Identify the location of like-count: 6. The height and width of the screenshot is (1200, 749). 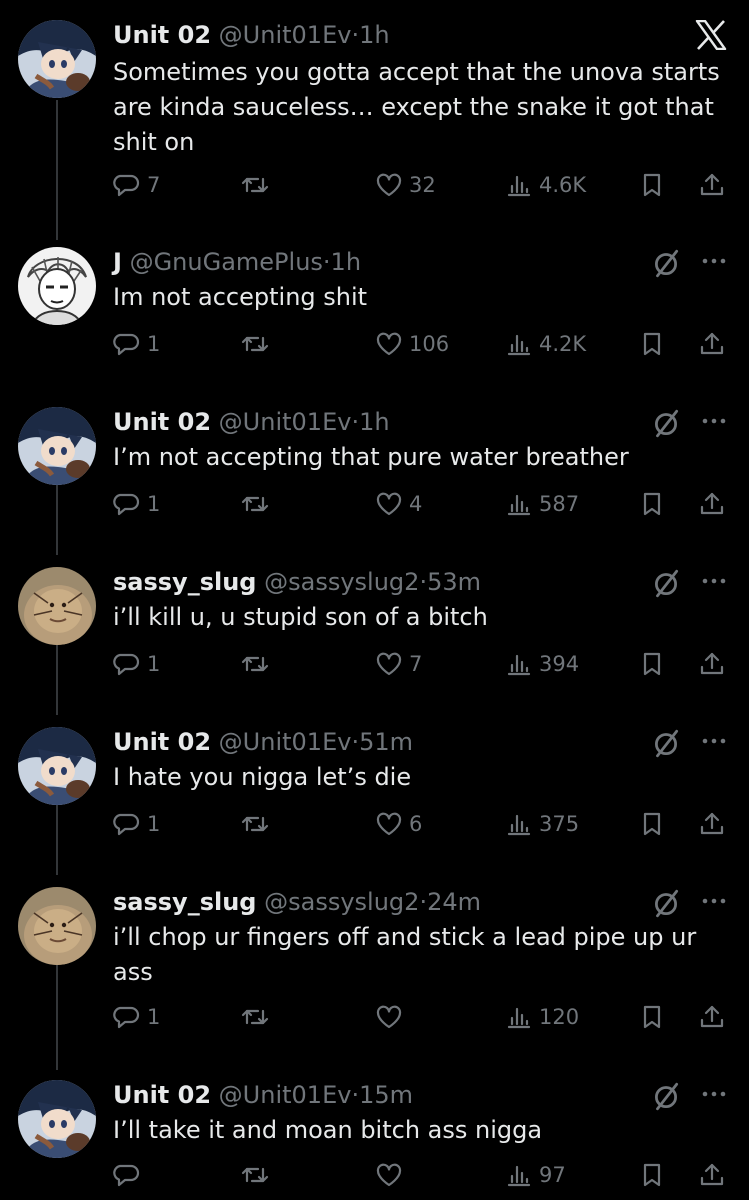
(416, 824).